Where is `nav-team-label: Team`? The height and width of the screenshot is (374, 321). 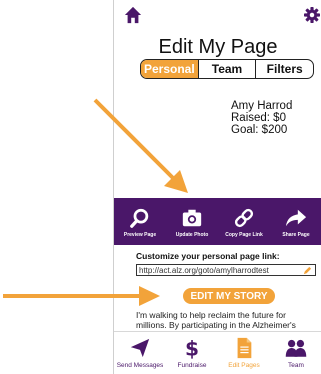
nav-team-label: Team is located at coordinates (296, 365).